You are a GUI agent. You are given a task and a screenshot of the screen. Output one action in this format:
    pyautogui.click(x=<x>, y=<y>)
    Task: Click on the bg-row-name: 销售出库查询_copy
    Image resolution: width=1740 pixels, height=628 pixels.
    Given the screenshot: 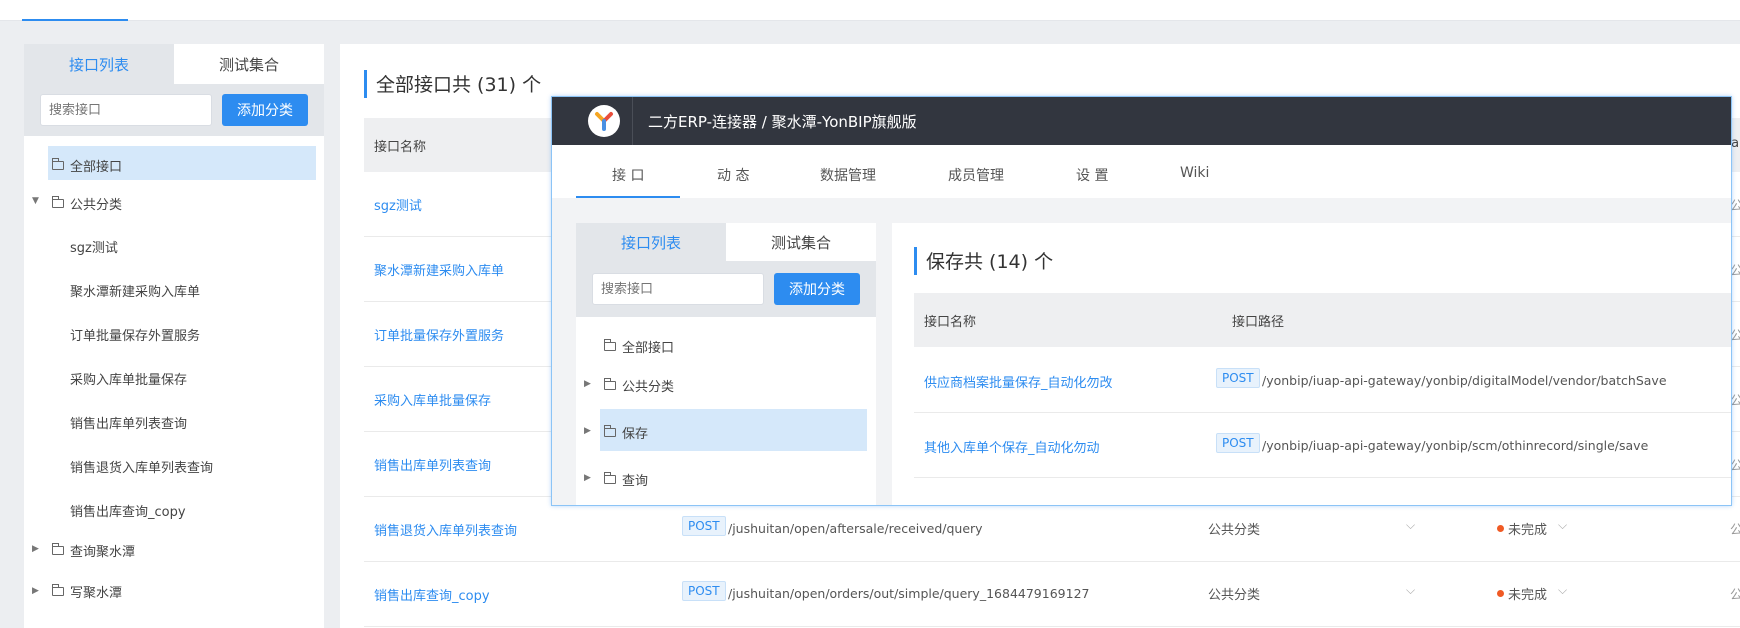 What is the action you would take?
    pyautogui.click(x=432, y=594)
    